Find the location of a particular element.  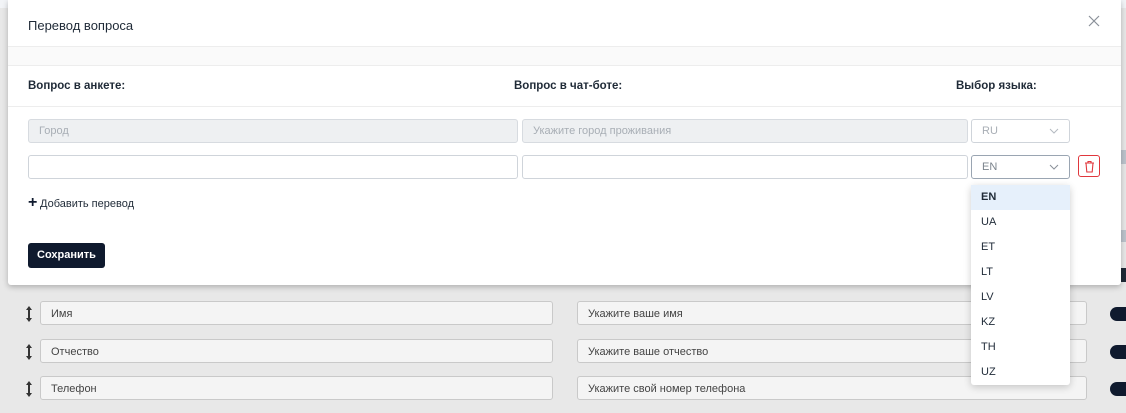

modal-subheader-bar is located at coordinates (564, 56).